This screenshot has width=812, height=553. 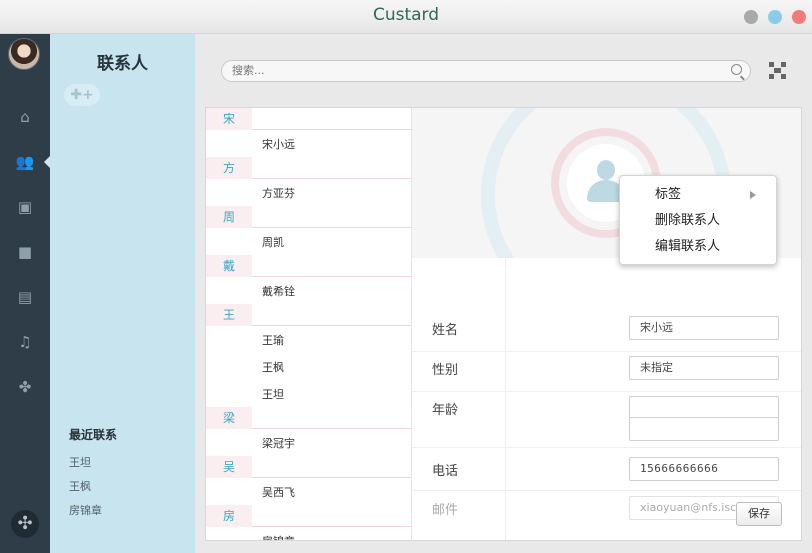 What do you see at coordinates (699, 247) in the screenshot?
I see `menu-item-edit-contact: 编辑联系人` at bounding box center [699, 247].